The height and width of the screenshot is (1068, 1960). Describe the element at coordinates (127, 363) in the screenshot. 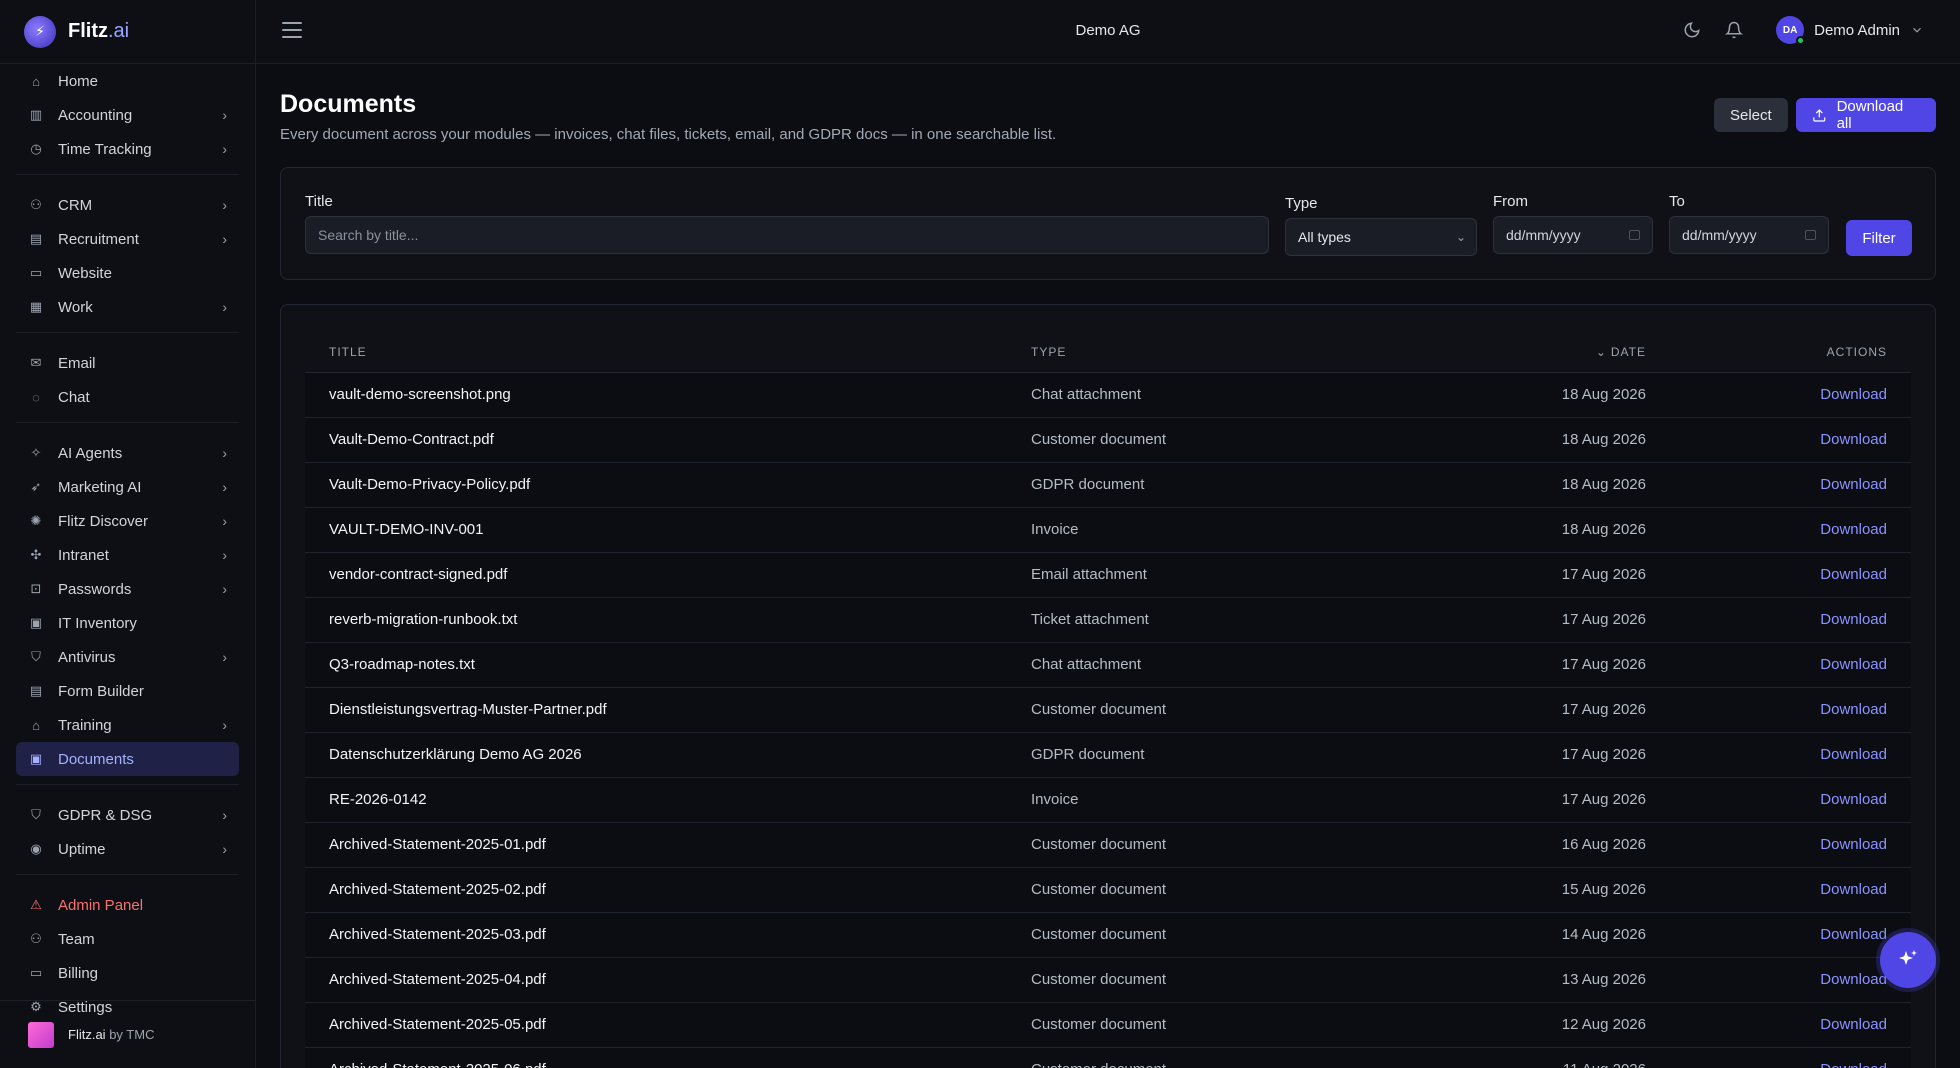

I see `sidebar-item-email: ✉ Email` at that location.